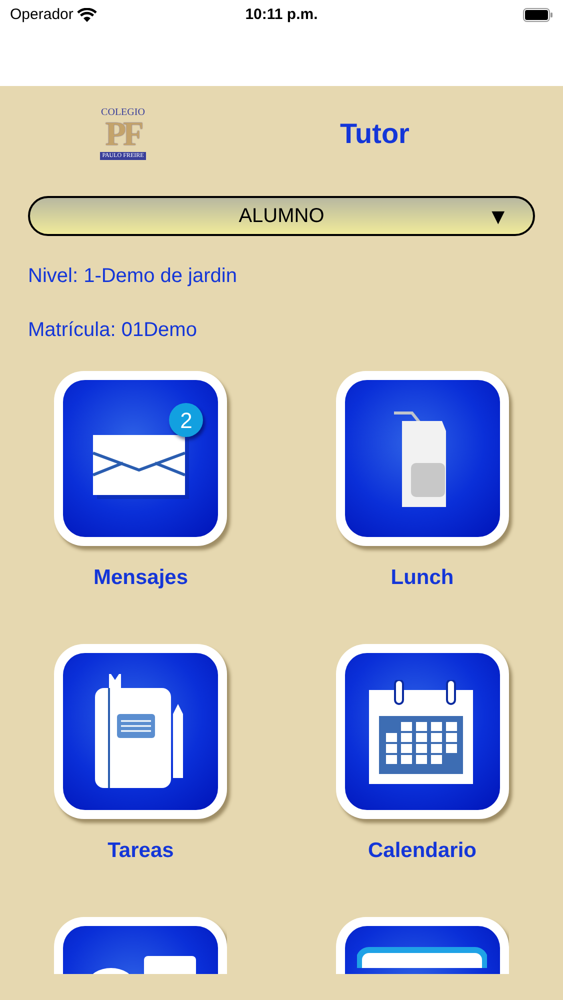 The height and width of the screenshot is (1000, 563). Describe the element at coordinates (422, 851) in the screenshot. I see `tile-label: Calendario` at that location.